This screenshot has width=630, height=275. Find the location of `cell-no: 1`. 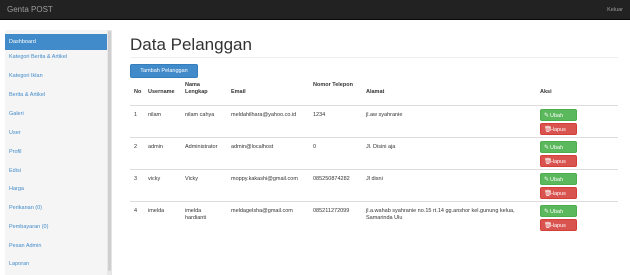

cell-no: 1 is located at coordinates (136, 115).